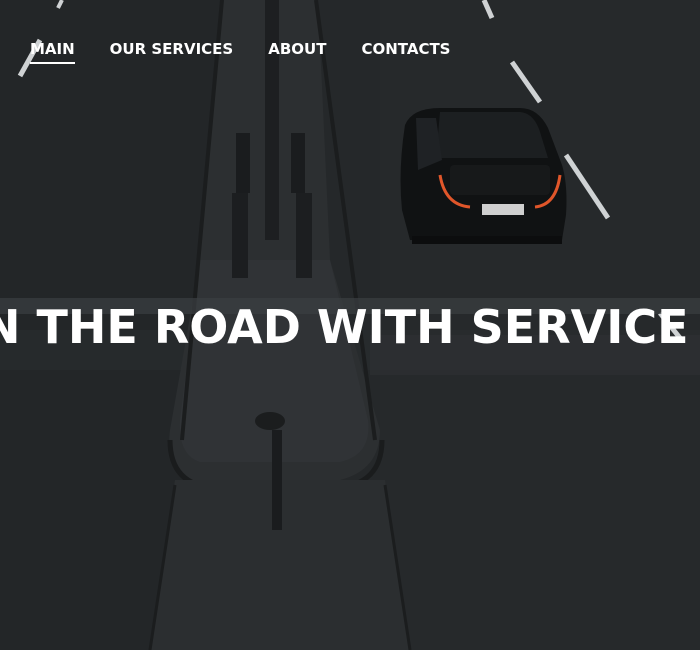  What do you see at coordinates (483, 176) in the screenshot?
I see `car-illustration` at bounding box center [483, 176].